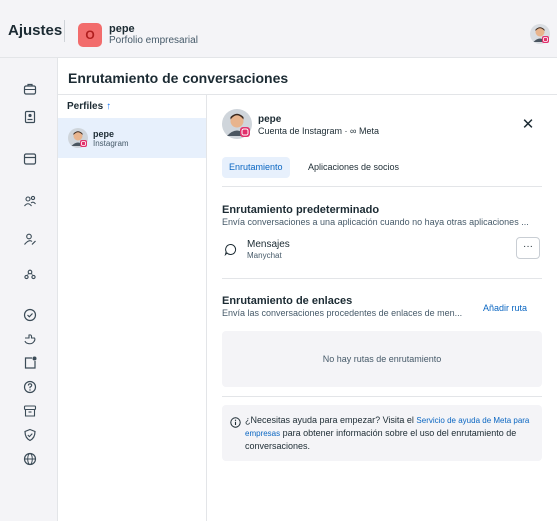 This screenshot has width=557, height=521. I want to click on badge-icon, so click(30, 117).